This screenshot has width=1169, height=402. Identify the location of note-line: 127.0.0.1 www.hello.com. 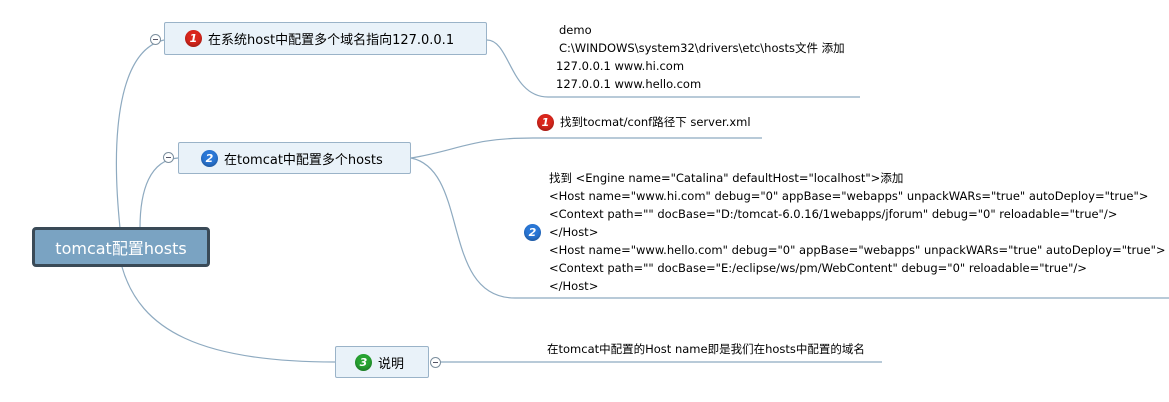
(629, 84).